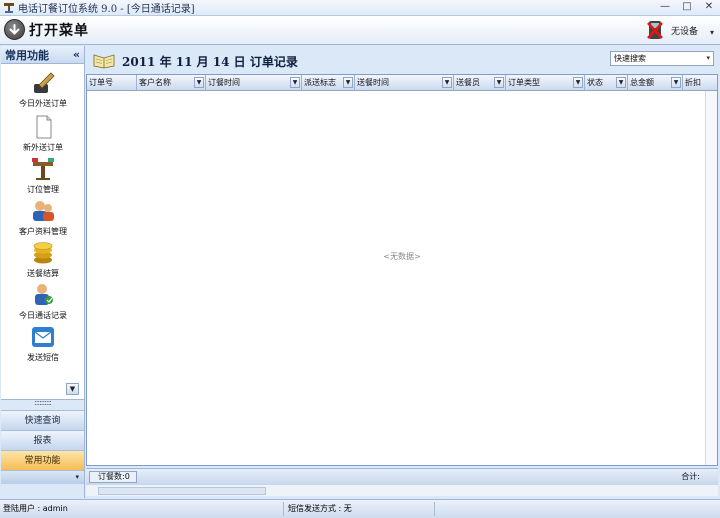  I want to click on column-header: 订单号, so click(112, 82).